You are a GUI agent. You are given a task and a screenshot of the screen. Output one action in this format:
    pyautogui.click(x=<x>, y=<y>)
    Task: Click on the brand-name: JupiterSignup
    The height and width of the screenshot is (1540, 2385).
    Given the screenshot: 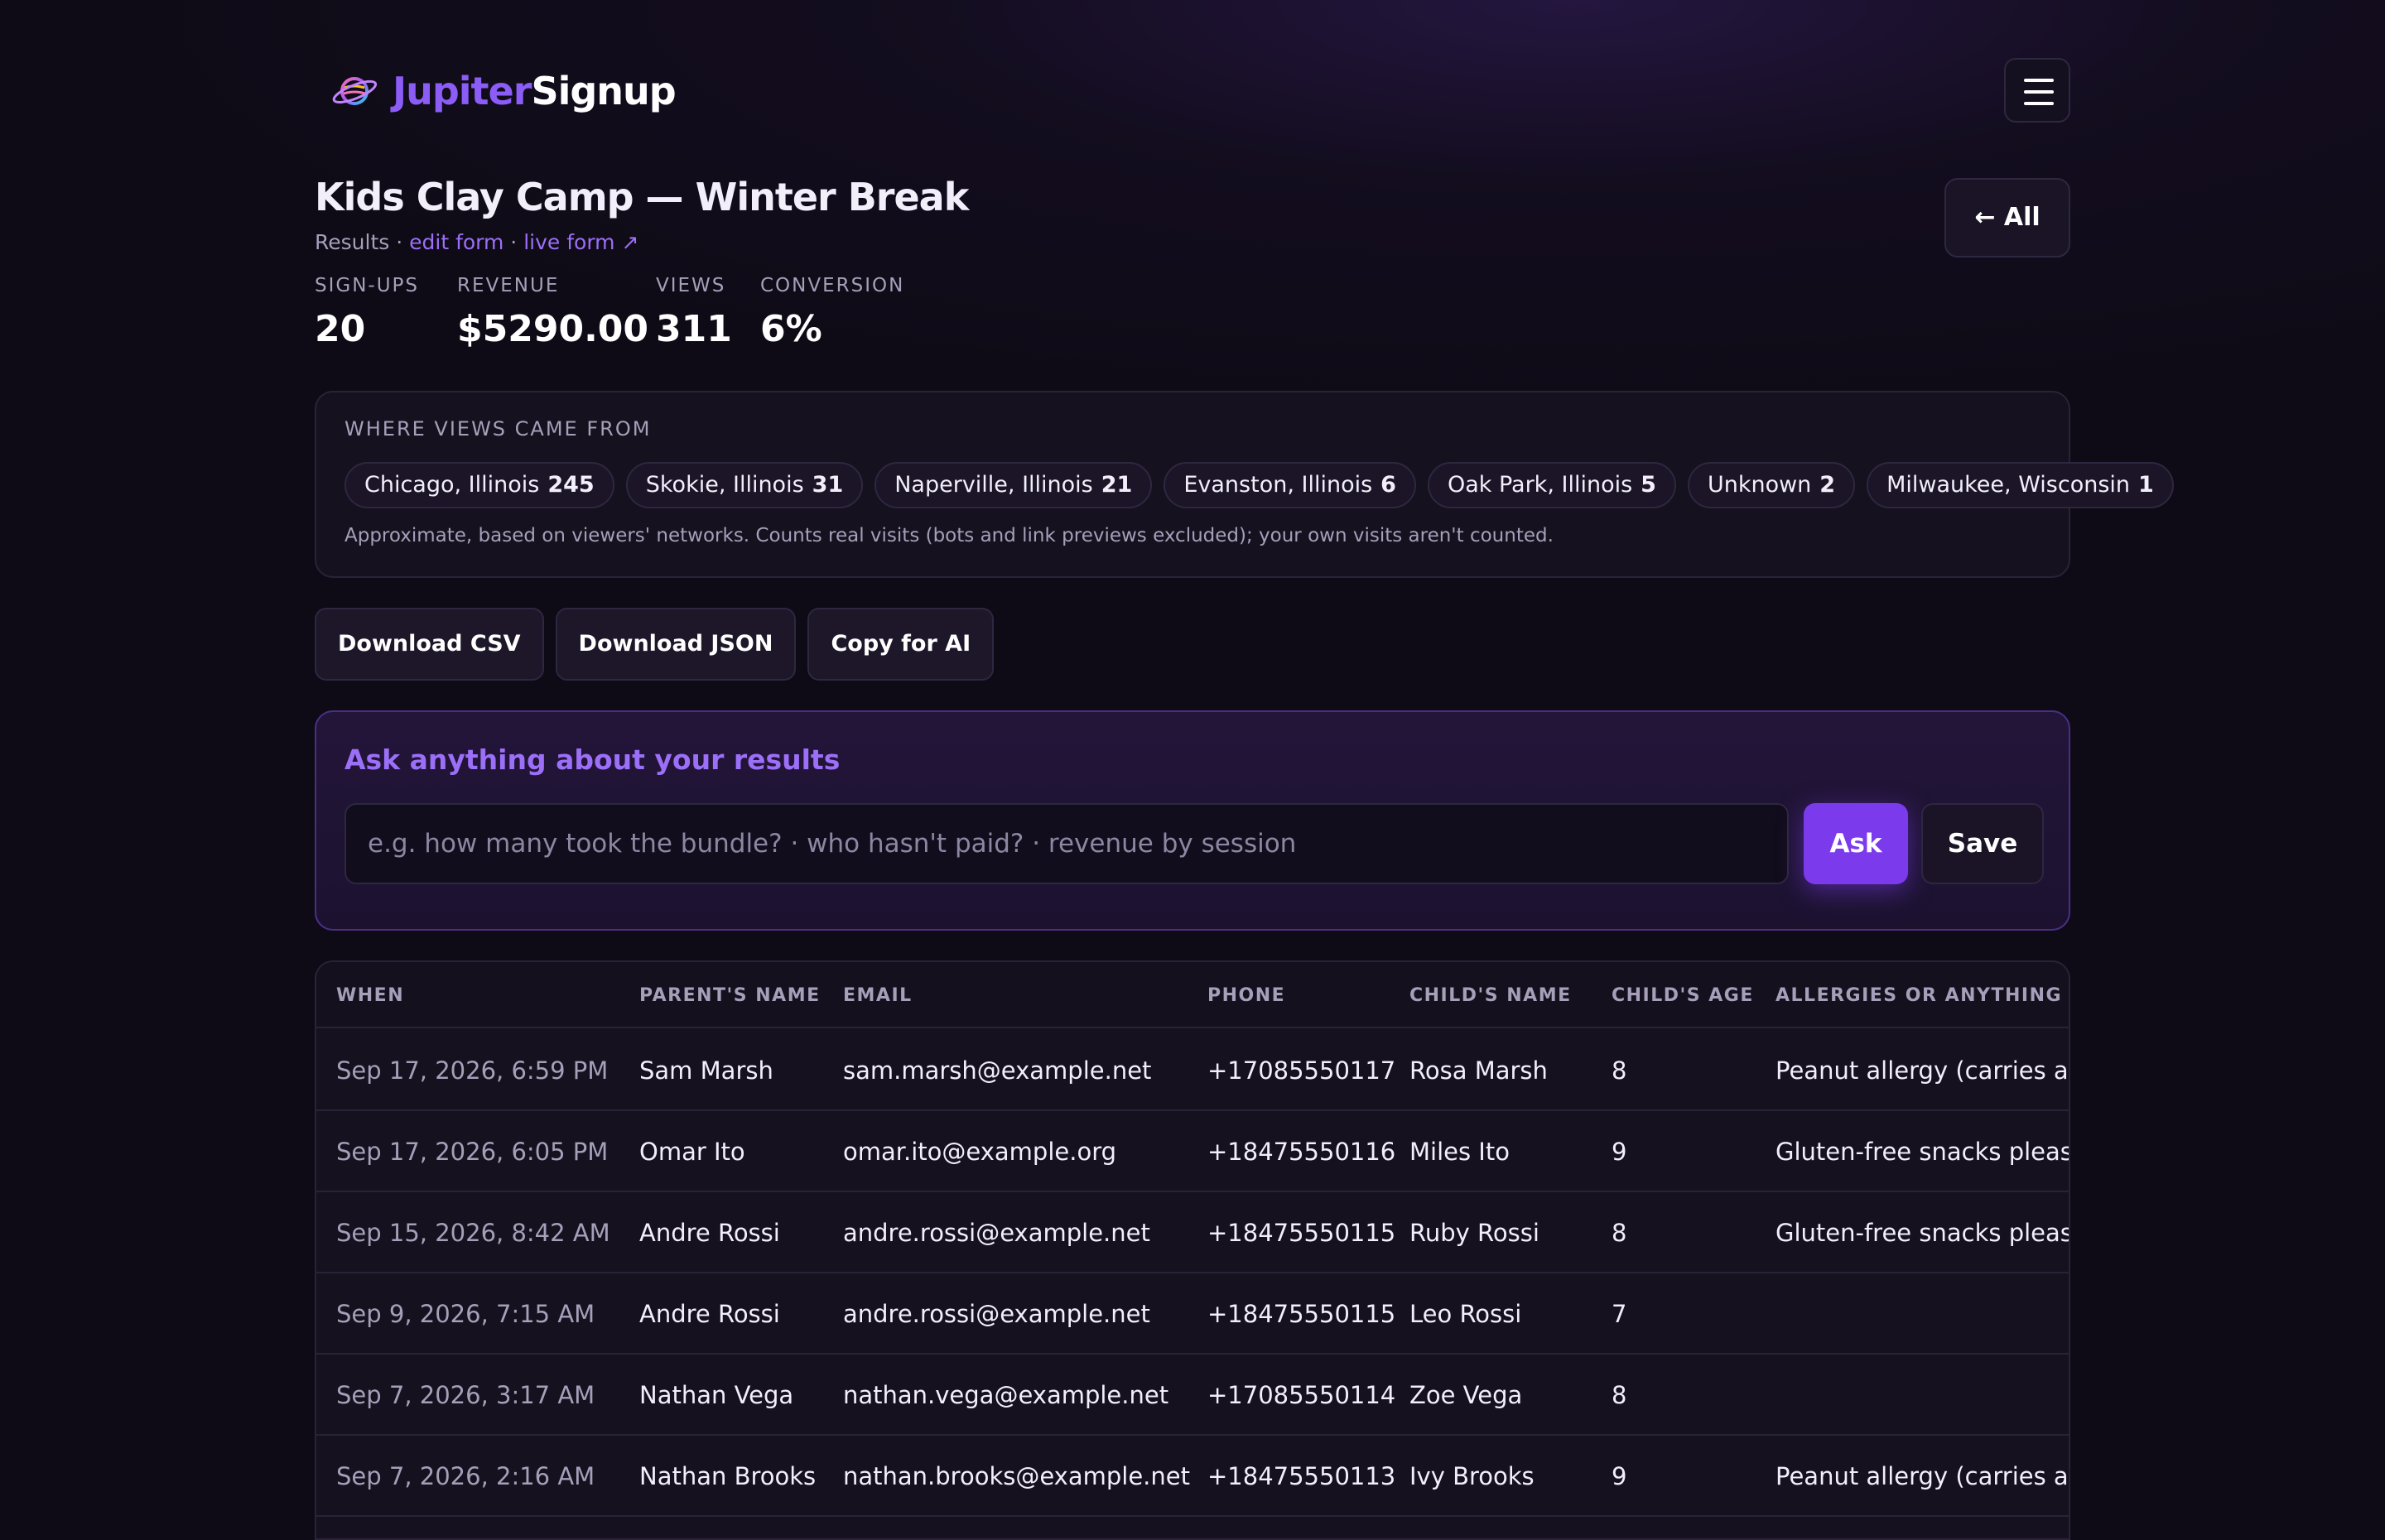 What is the action you would take?
    pyautogui.click(x=535, y=91)
    